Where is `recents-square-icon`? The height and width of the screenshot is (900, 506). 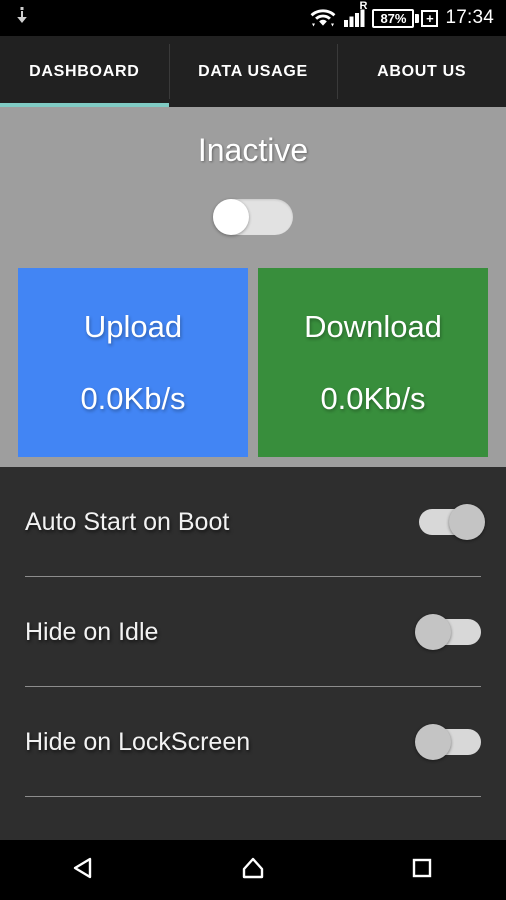 recents-square-icon is located at coordinates (422, 870).